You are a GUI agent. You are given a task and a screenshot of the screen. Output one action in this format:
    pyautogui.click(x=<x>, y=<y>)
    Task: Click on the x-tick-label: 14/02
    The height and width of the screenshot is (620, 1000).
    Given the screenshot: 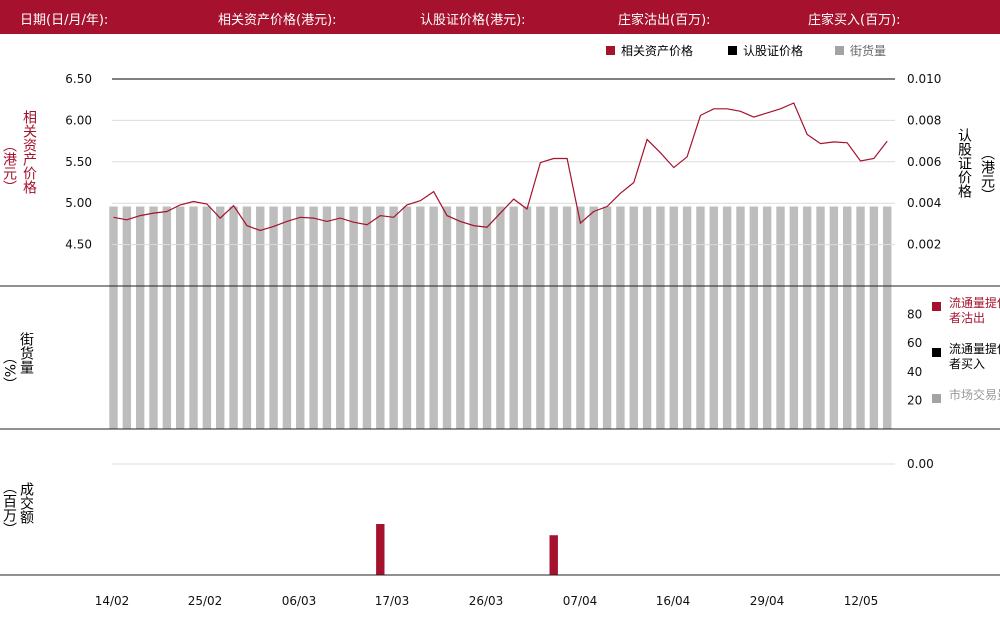 What is the action you would take?
    pyautogui.click(x=112, y=601)
    